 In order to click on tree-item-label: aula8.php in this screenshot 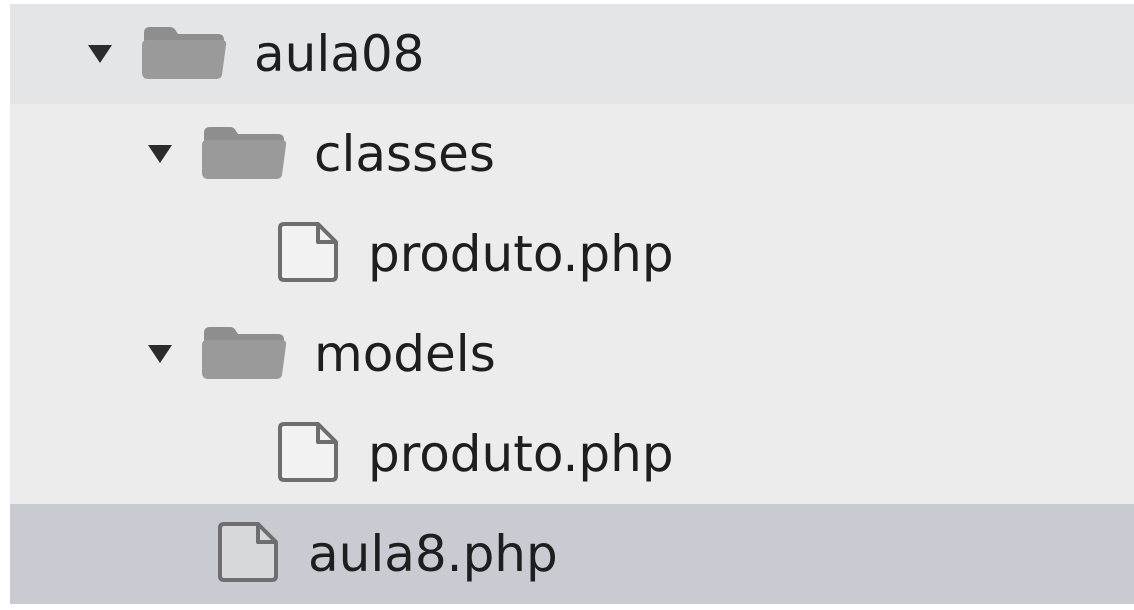, I will do `click(433, 554)`.